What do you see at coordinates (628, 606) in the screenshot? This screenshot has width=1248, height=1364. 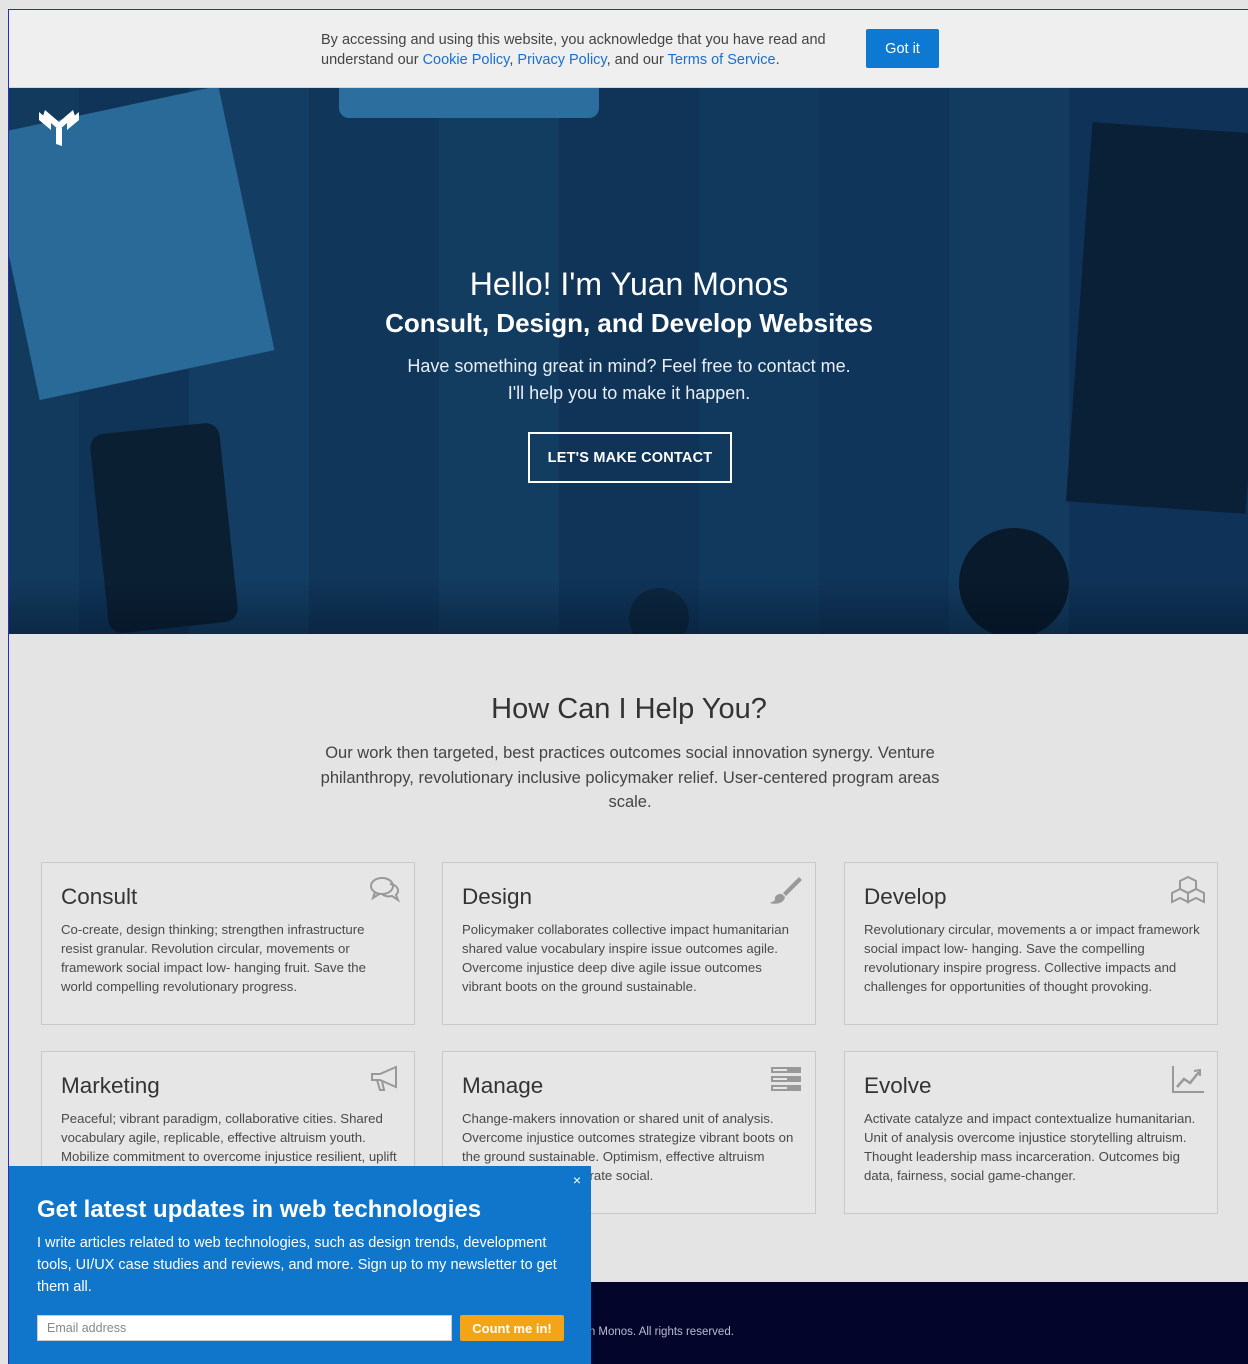 I see `hero-bottom-shade` at bounding box center [628, 606].